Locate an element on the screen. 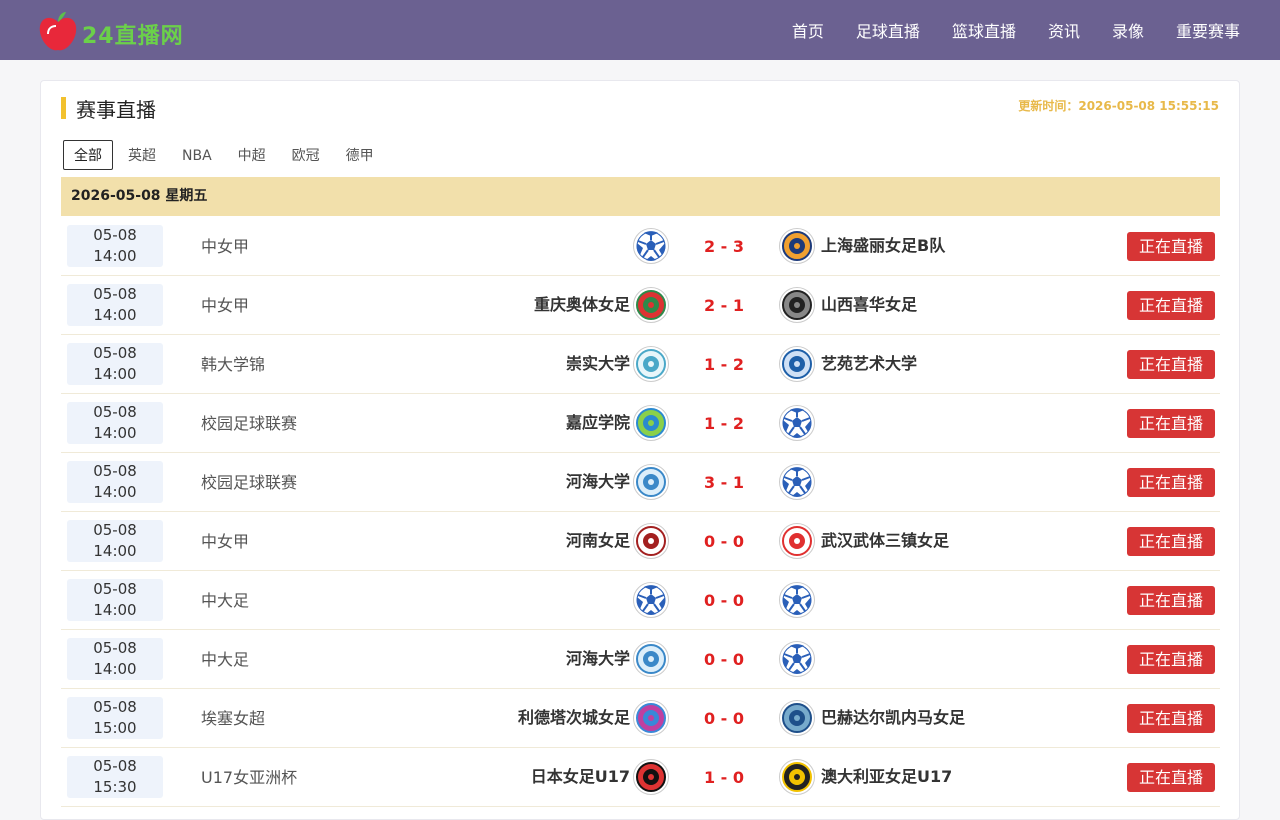 The image size is (1280, 820). match-row: 05-08 15:00 埃塞女超 利德塔次城女足 0 - 0 巴赫达尔凯内马女足 正在直播 is located at coordinates (640, 718).